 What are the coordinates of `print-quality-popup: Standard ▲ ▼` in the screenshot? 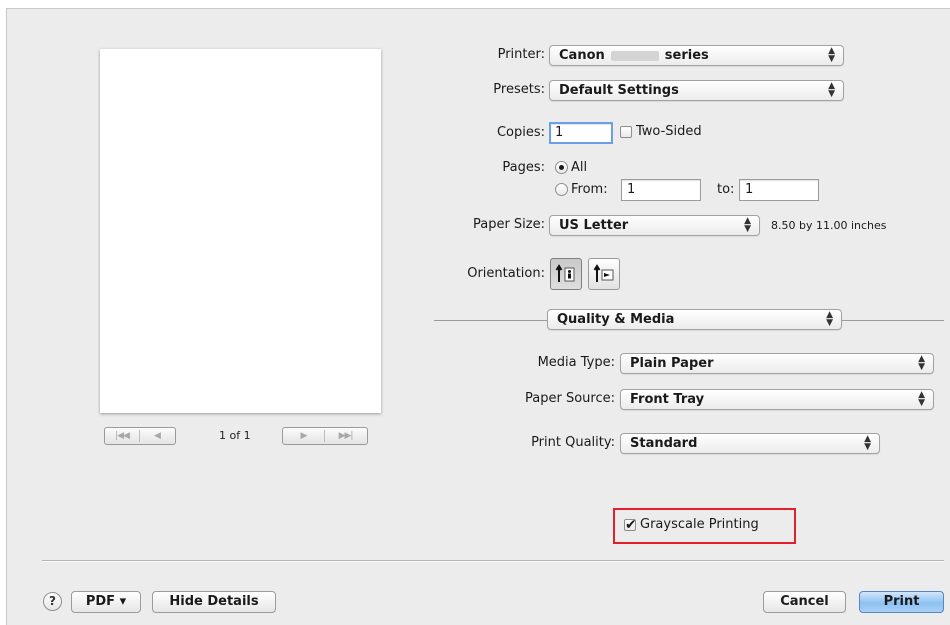 It's located at (750, 443).